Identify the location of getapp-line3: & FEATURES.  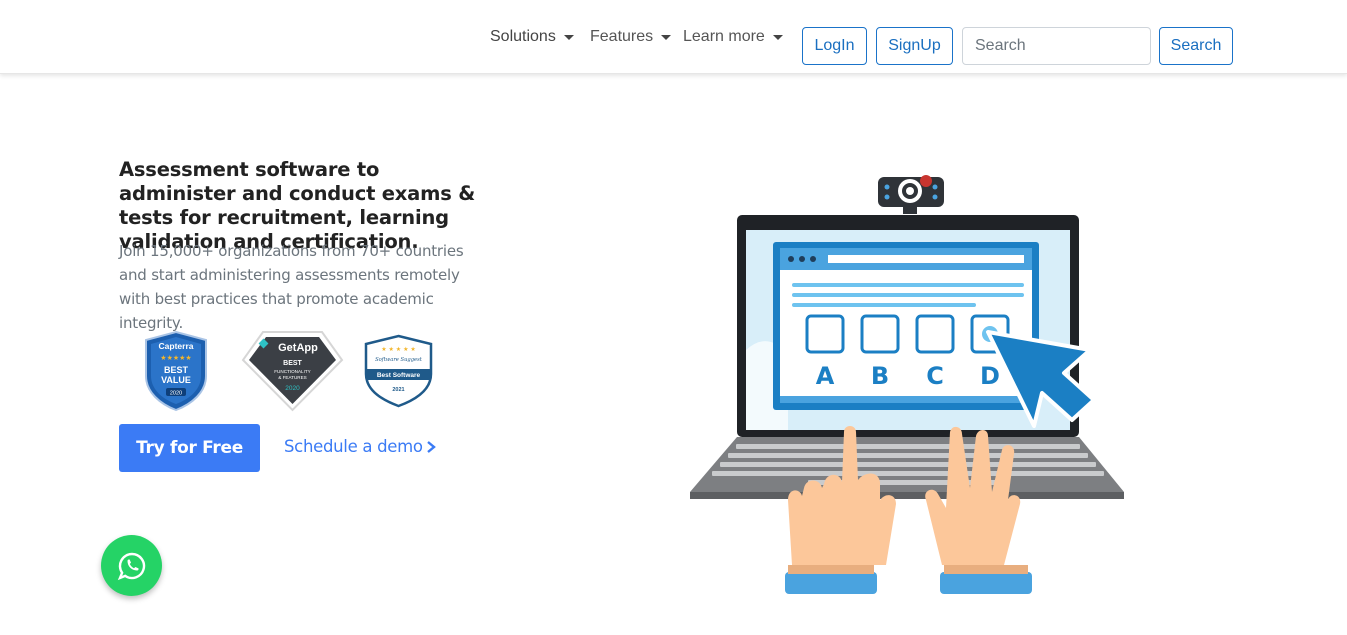
(292, 377).